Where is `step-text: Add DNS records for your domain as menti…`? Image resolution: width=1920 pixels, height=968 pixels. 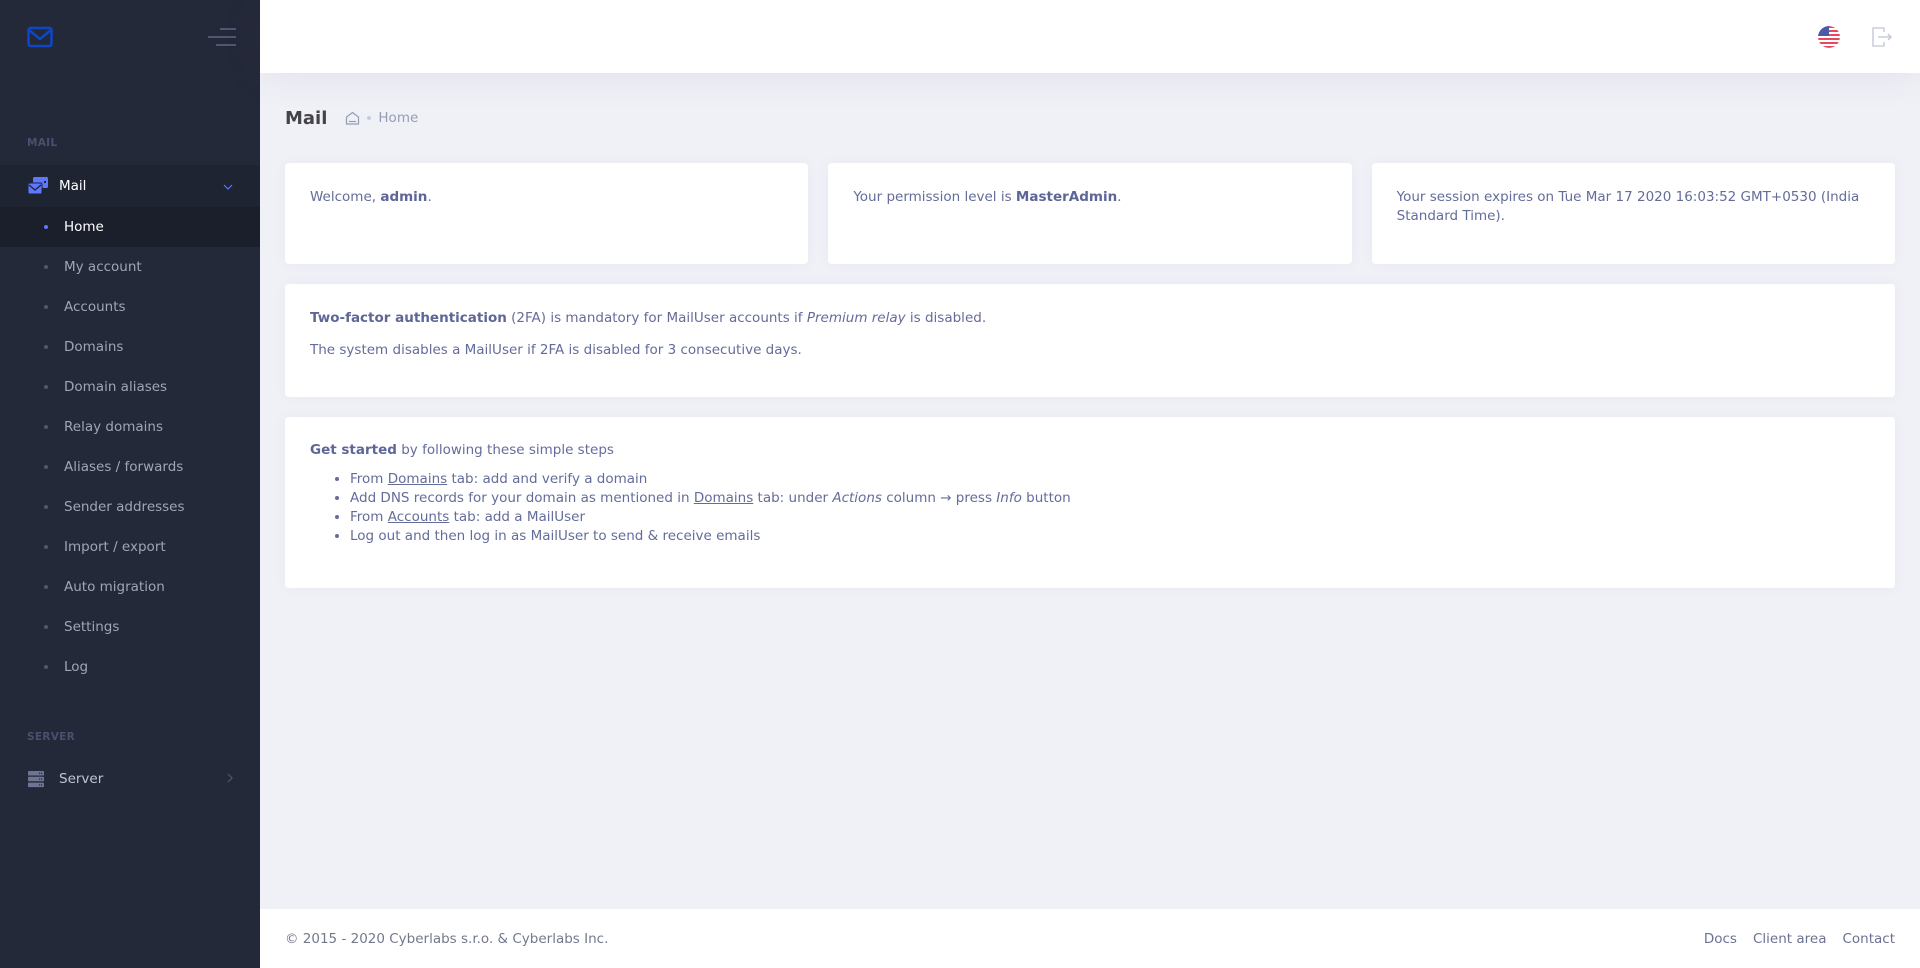 step-text: Add DNS records for your domain as menti… is located at coordinates (522, 498).